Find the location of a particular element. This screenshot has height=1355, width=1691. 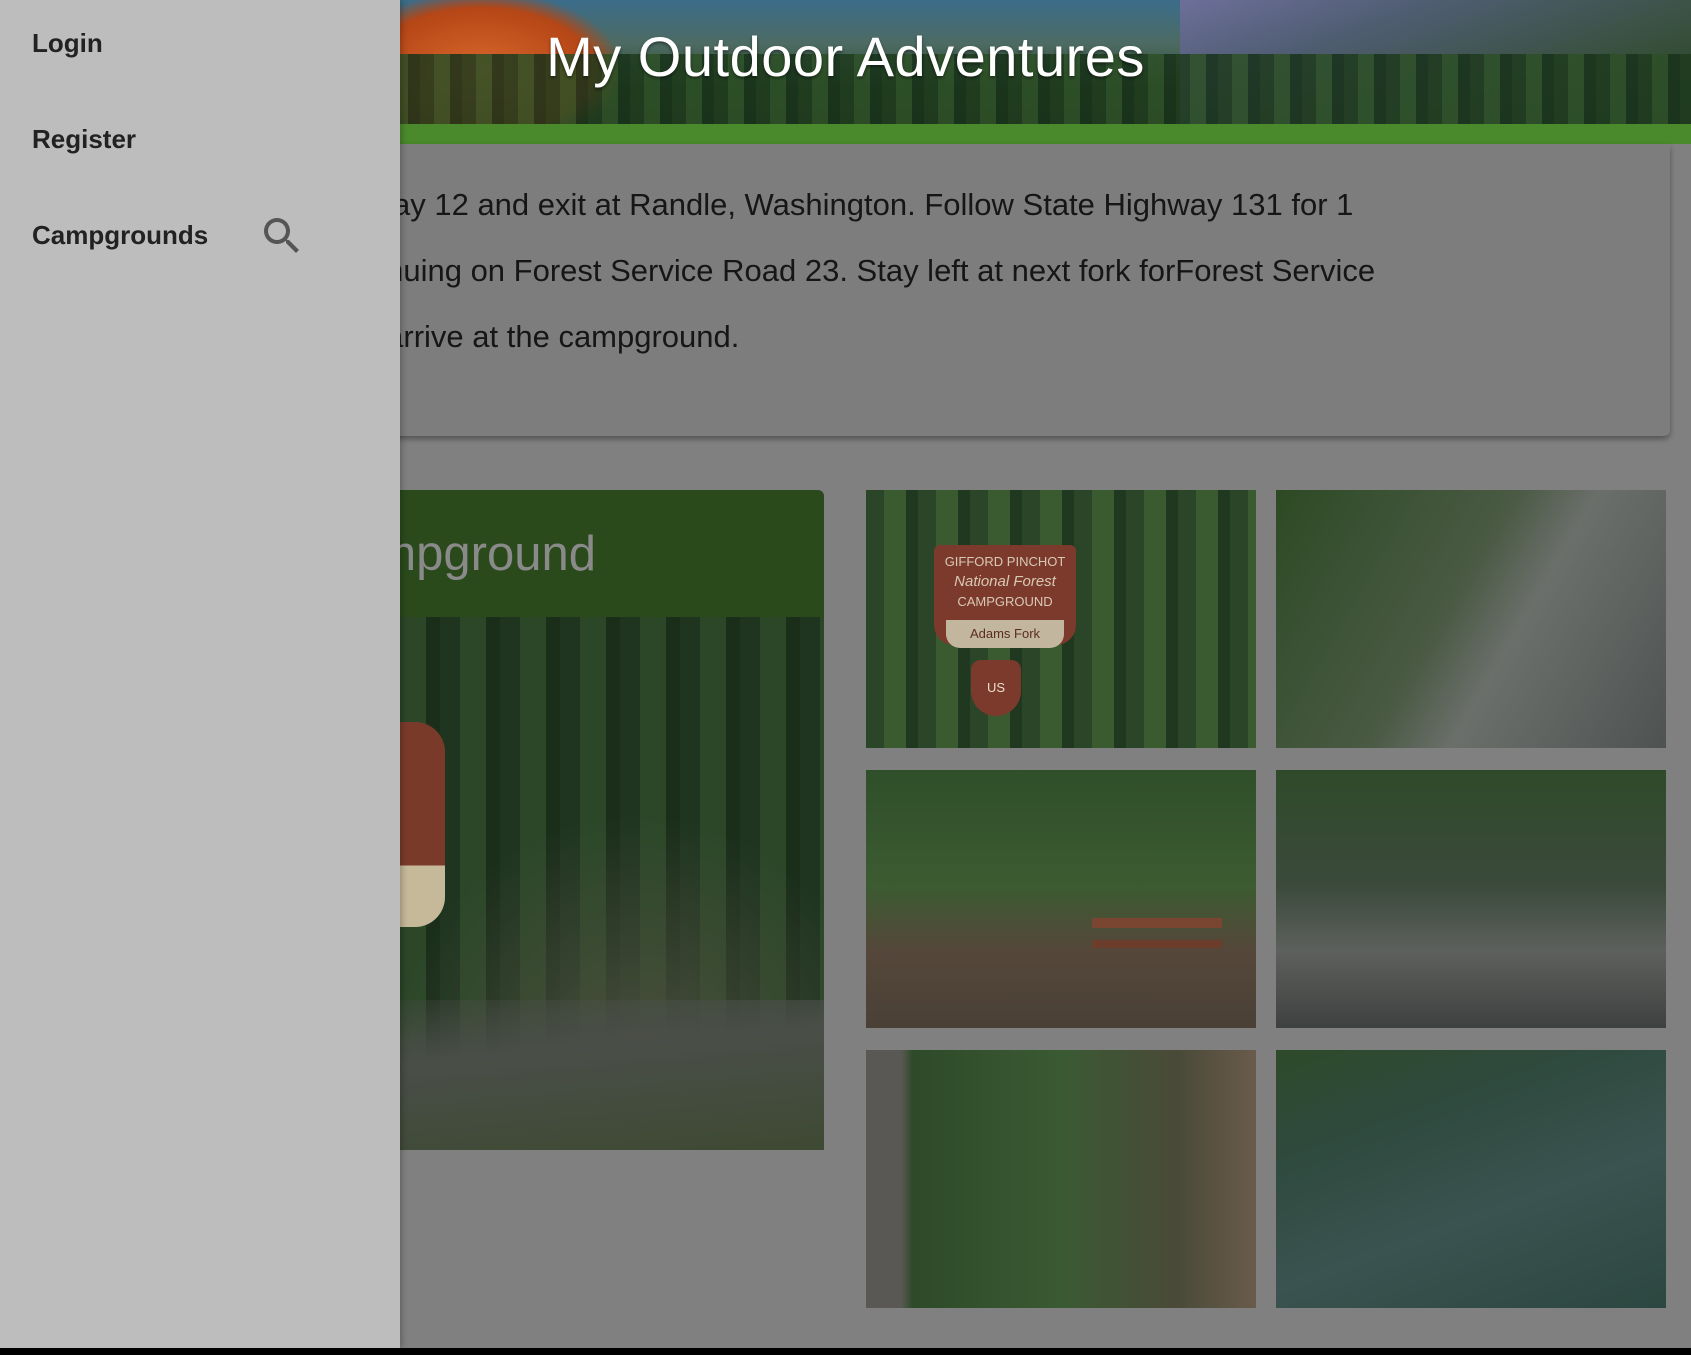

sign-name: Adams Fork is located at coordinates (1005, 634).